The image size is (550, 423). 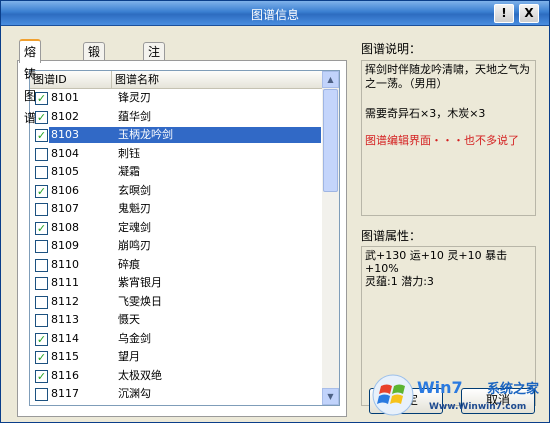 What do you see at coordinates (330, 140) in the screenshot?
I see `scroll-thumb` at bounding box center [330, 140].